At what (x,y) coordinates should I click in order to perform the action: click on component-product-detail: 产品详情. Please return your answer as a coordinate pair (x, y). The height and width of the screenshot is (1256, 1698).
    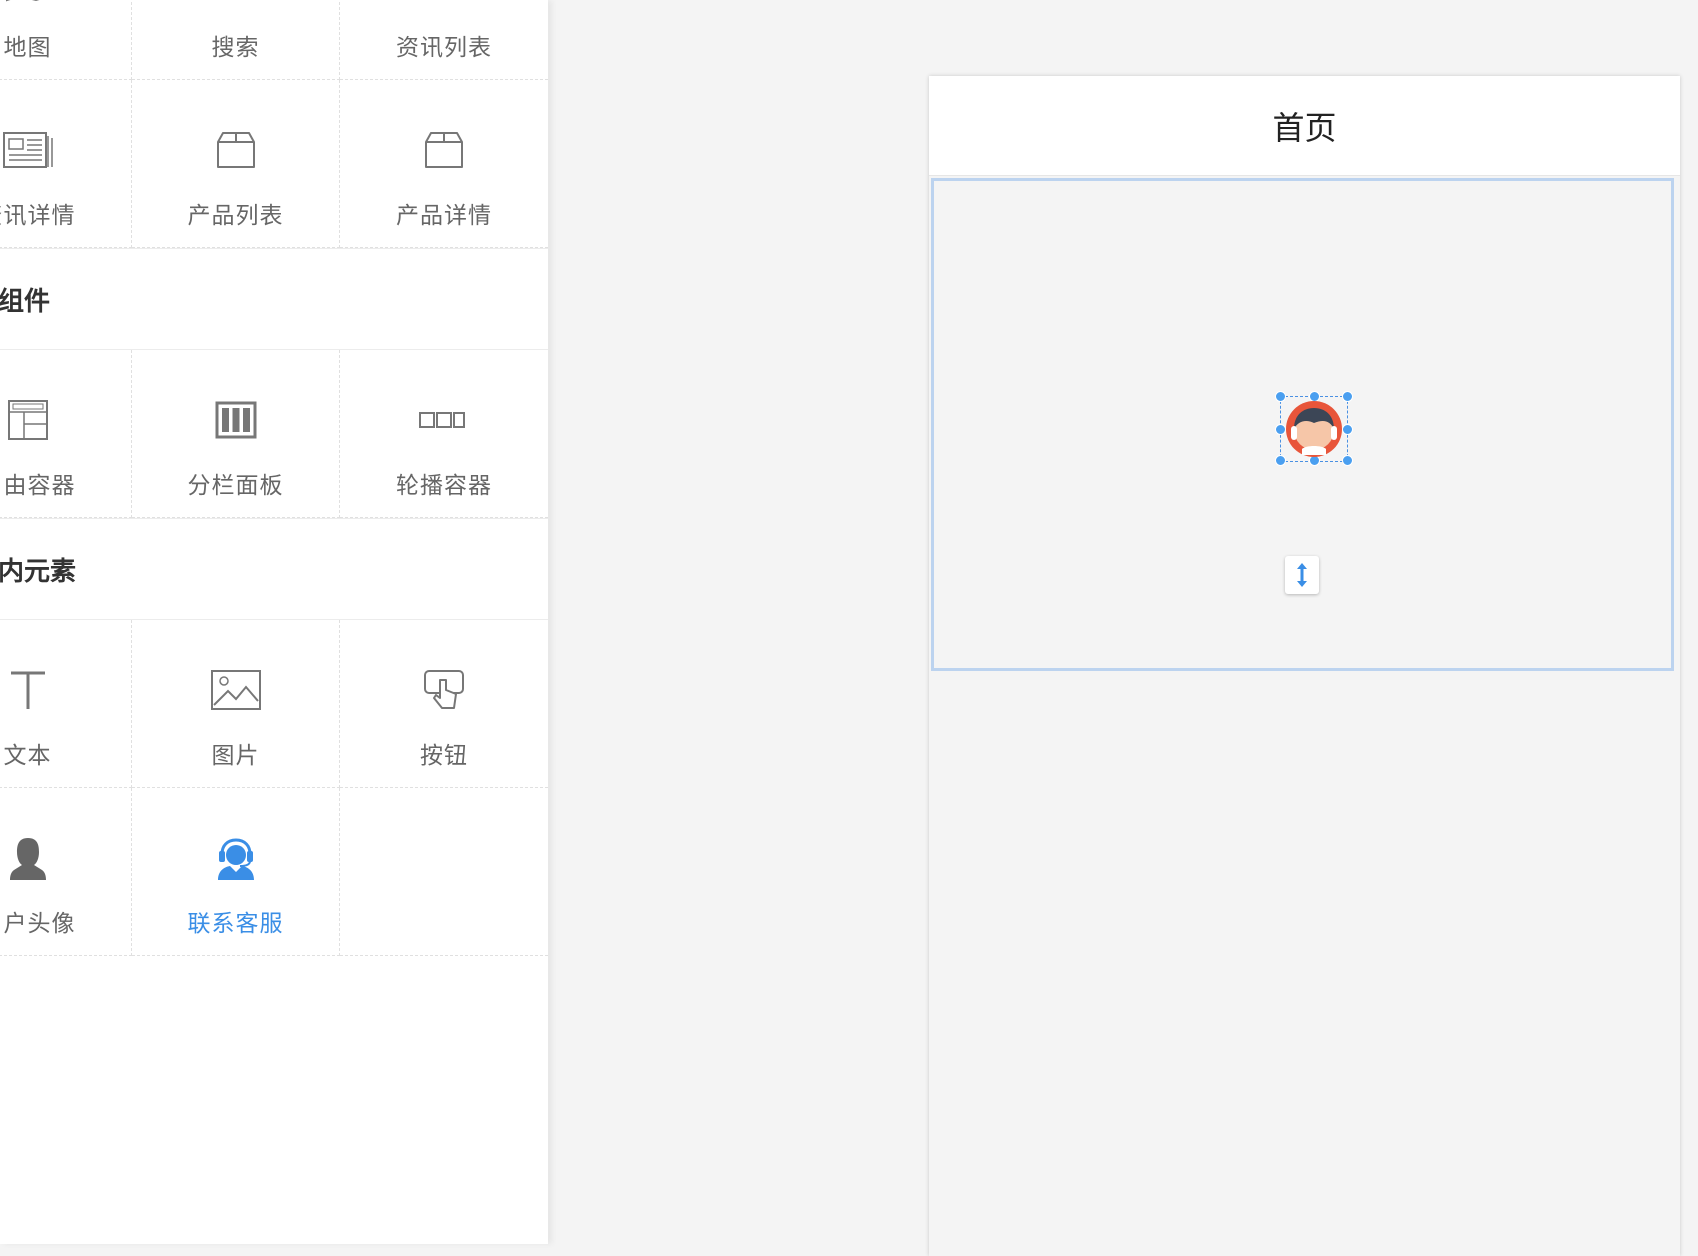
    Looking at the image, I should click on (444, 164).